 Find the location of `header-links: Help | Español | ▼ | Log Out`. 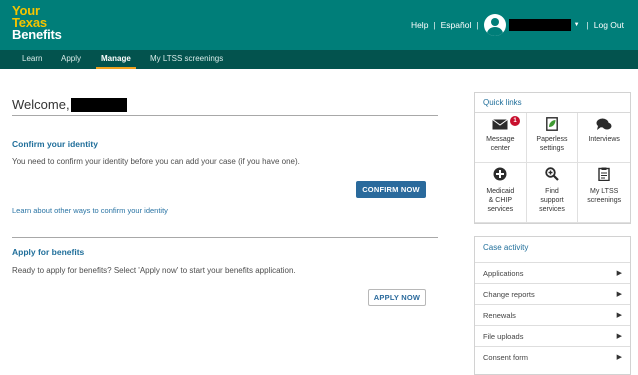

header-links: Help | Español | ▼ | Log Out is located at coordinates (517, 25).